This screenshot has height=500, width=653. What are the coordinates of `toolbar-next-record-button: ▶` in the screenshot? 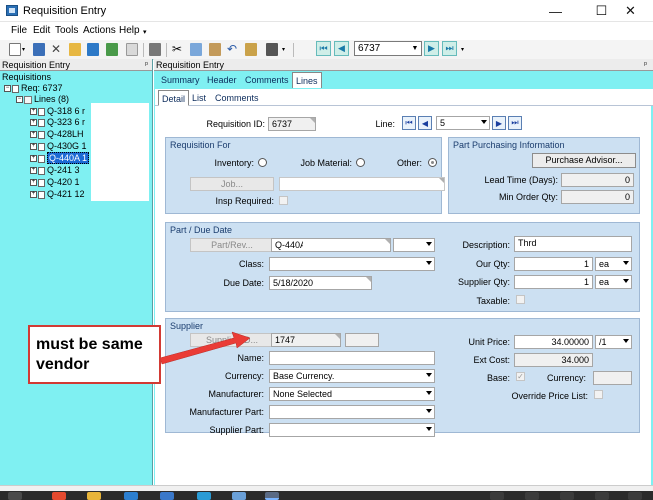 It's located at (431, 48).